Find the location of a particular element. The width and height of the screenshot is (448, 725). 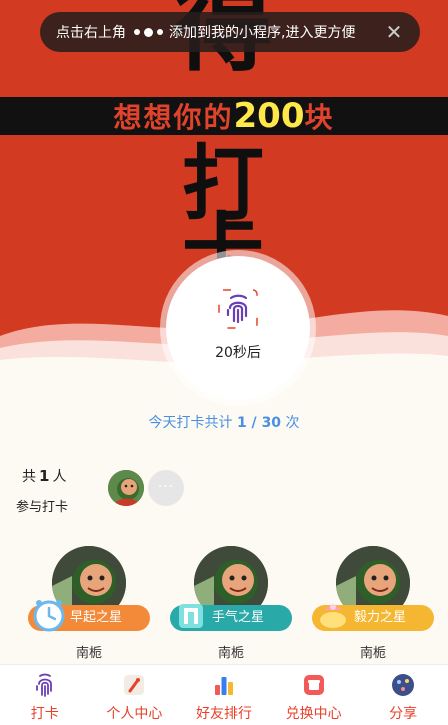

tab-exchange-center: 兑换中心 is located at coordinates (314, 695).